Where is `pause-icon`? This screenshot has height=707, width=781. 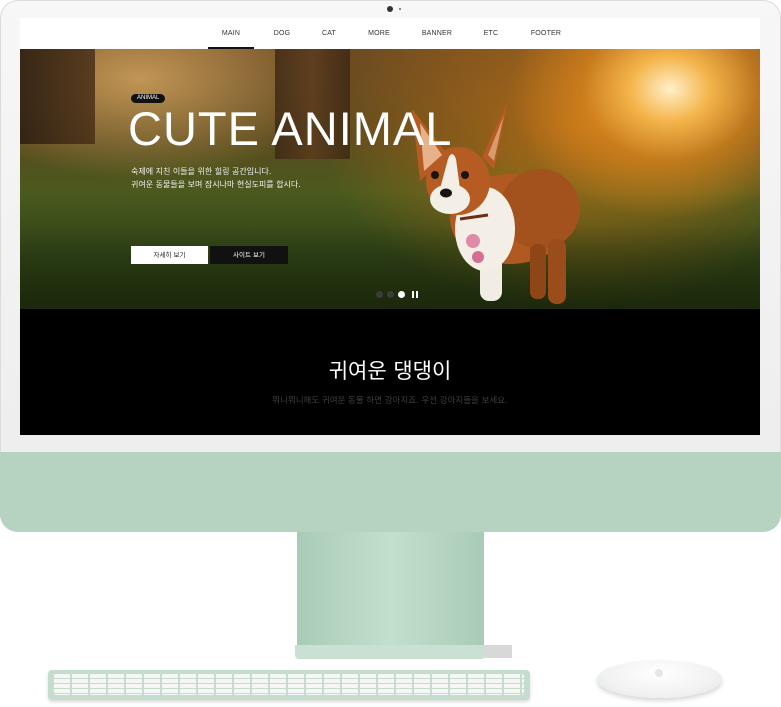
pause-icon is located at coordinates (415, 294).